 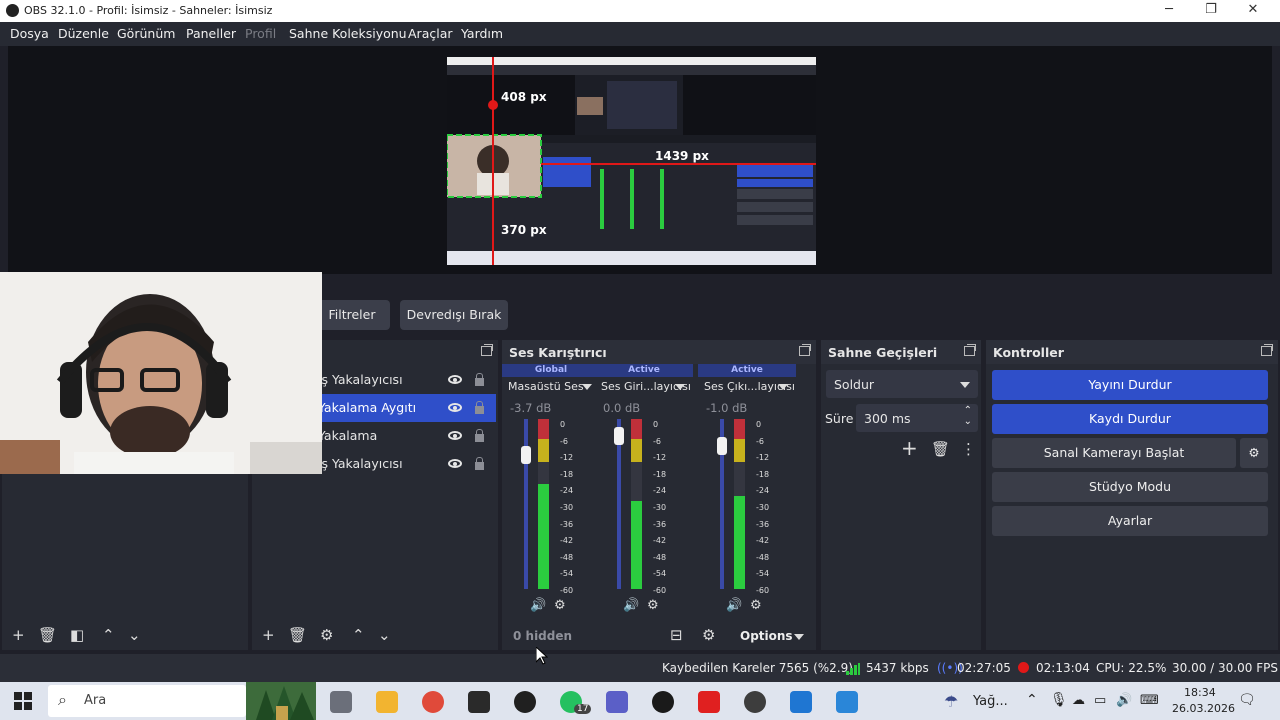 What do you see at coordinates (940, 449) in the screenshot?
I see `remove-transition-icon: 🗑` at bounding box center [940, 449].